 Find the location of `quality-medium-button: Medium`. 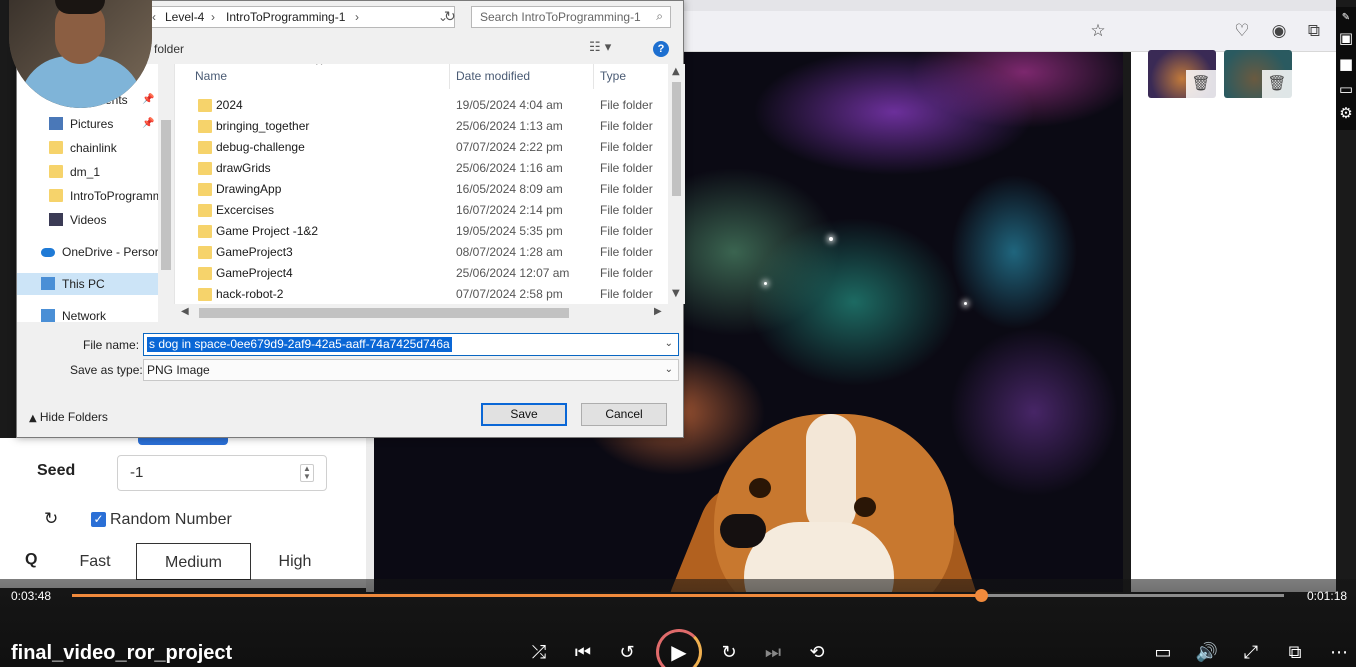

quality-medium-button: Medium is located at coordinates (193, 561).